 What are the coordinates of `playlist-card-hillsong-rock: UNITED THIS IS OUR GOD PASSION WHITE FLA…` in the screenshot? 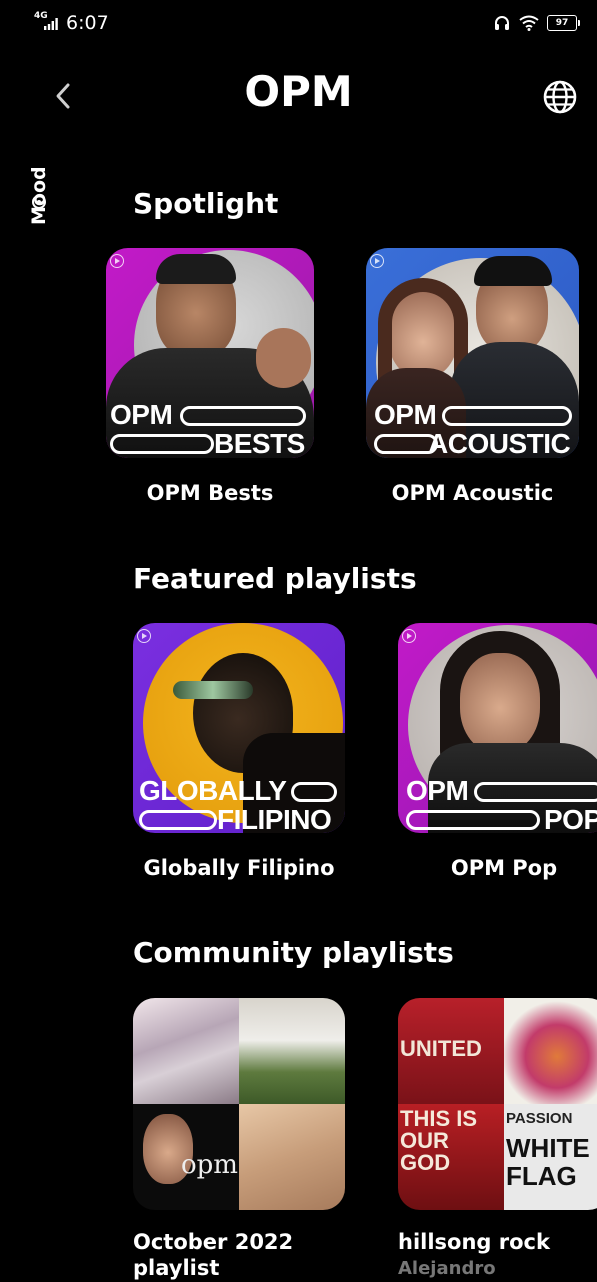 It's located at (497, 1139).